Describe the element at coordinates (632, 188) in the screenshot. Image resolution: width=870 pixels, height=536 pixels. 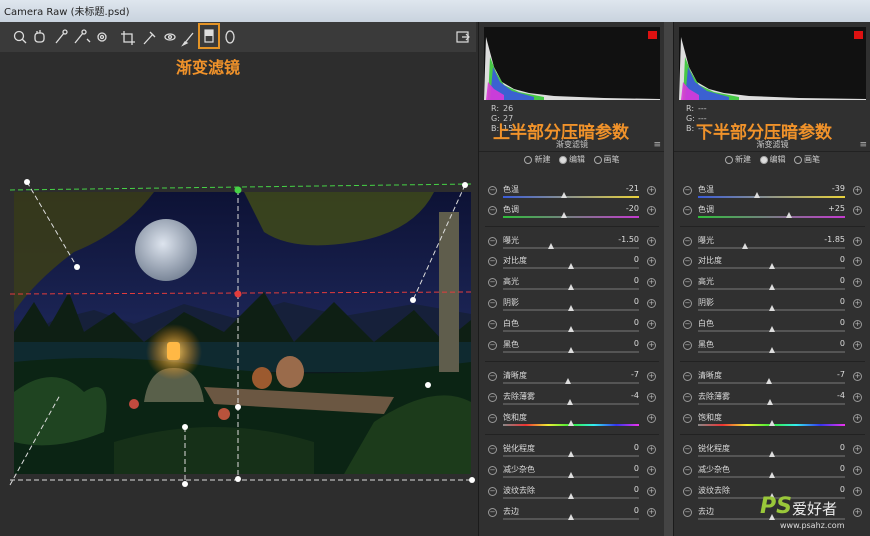
I see `slider-value: -21` at that location.